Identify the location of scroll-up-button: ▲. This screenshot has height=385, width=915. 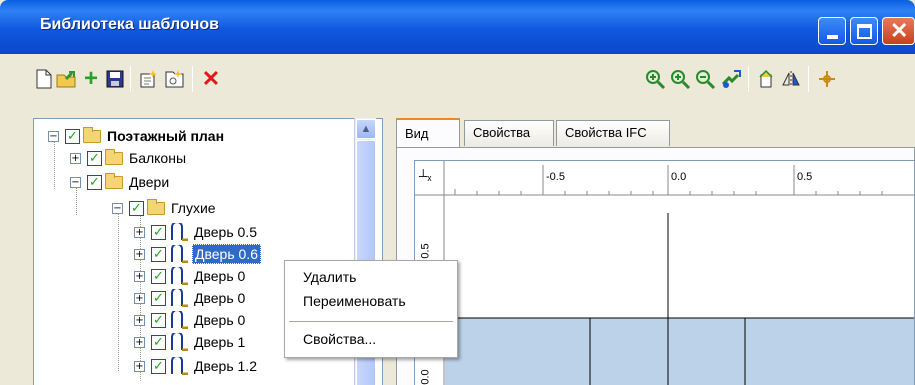
(366, 129).